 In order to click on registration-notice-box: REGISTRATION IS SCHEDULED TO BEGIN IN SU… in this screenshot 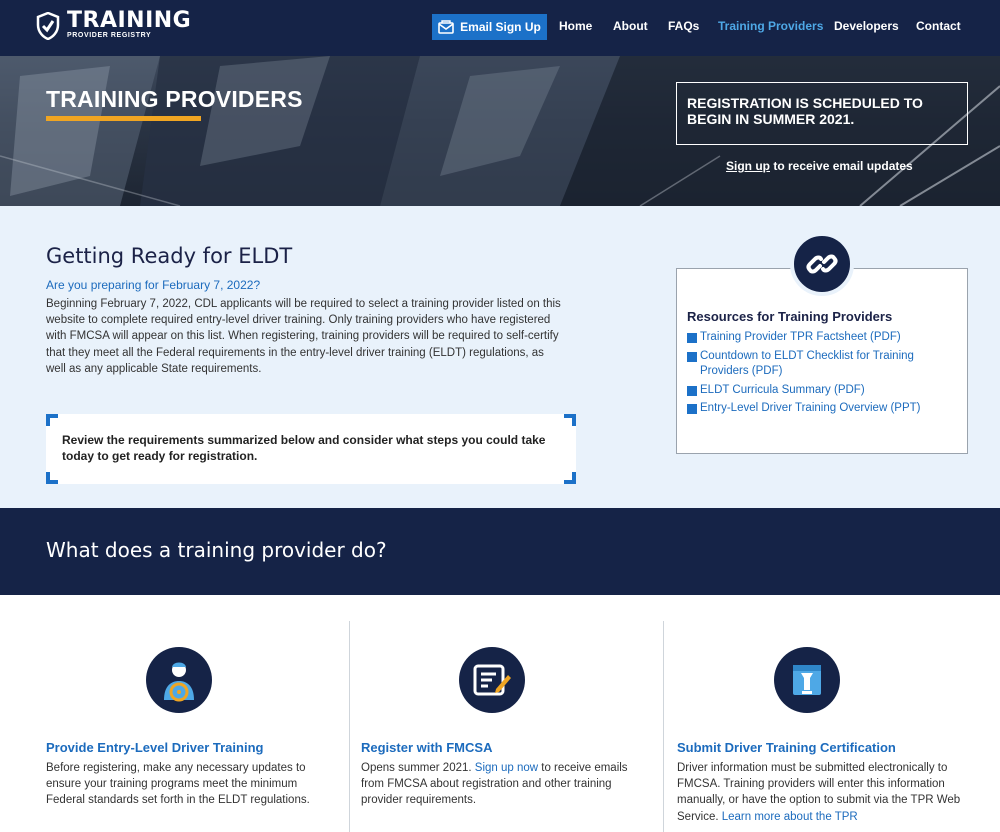, I will do `click(822, 113)`.